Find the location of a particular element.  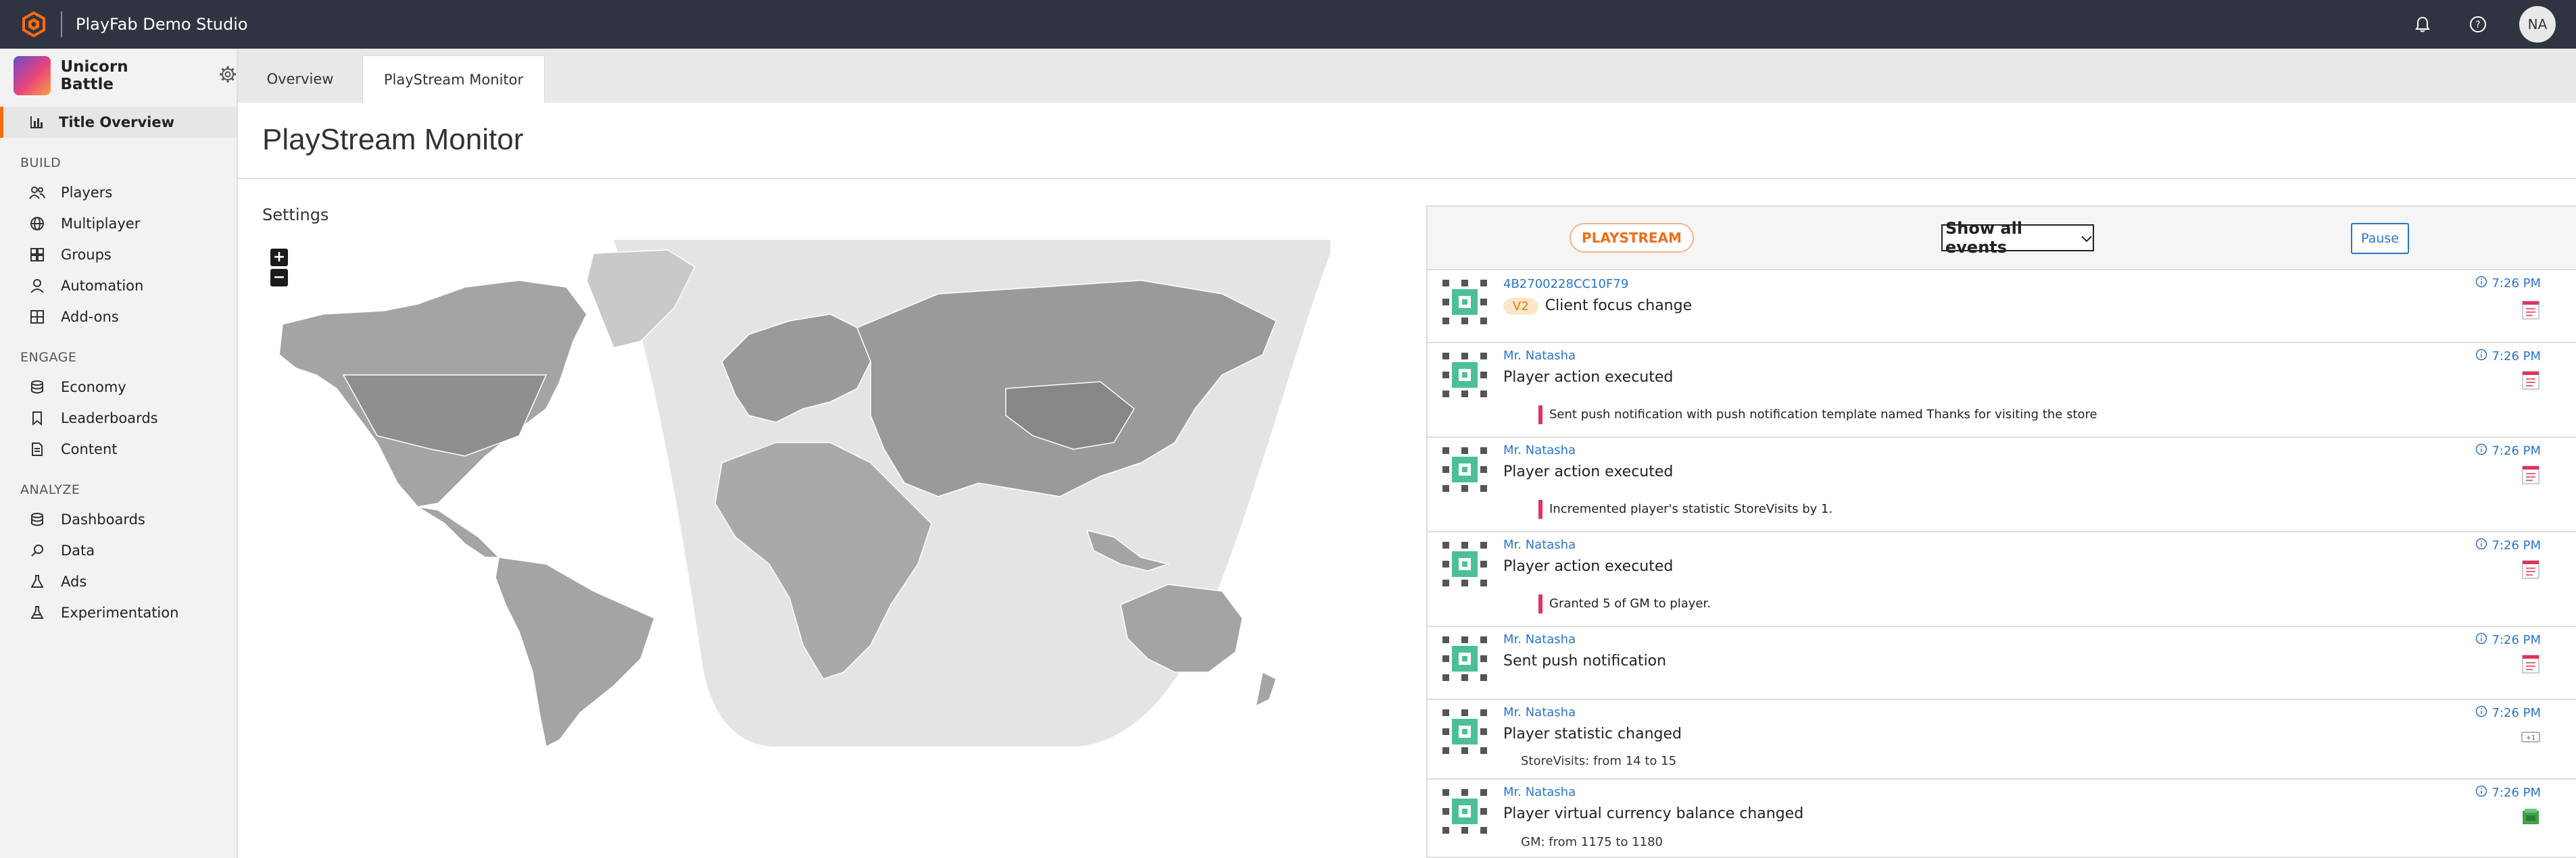

pause-button: Pause is located at coordinates (2380, 238).